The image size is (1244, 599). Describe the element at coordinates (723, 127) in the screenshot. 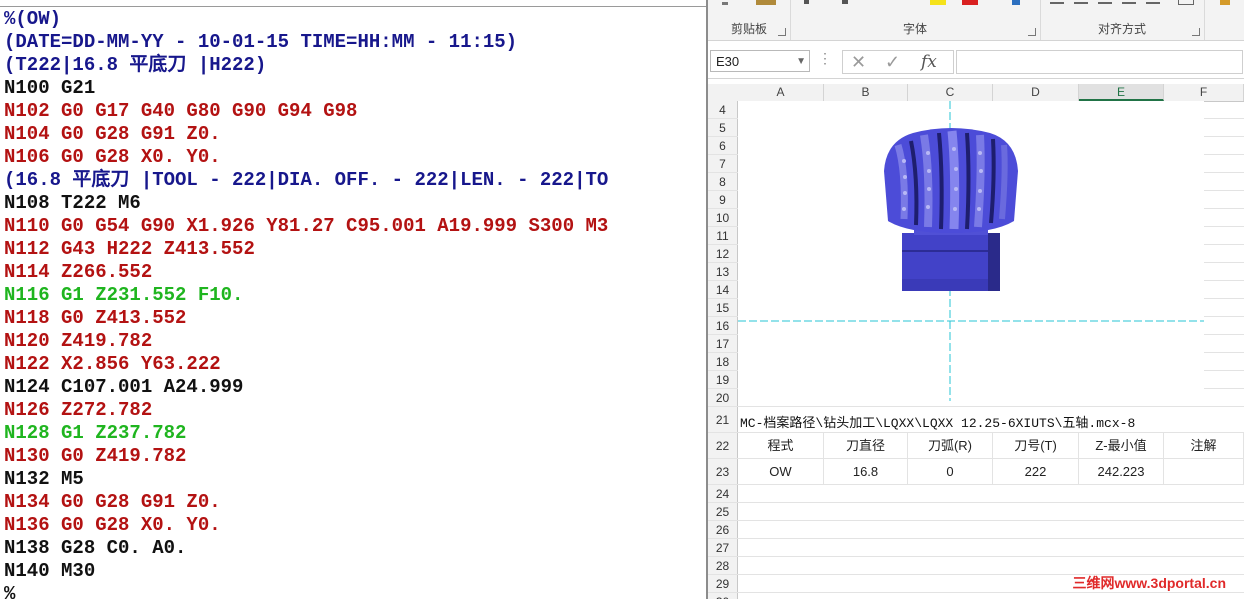

I see `row-number: 5` at that location.